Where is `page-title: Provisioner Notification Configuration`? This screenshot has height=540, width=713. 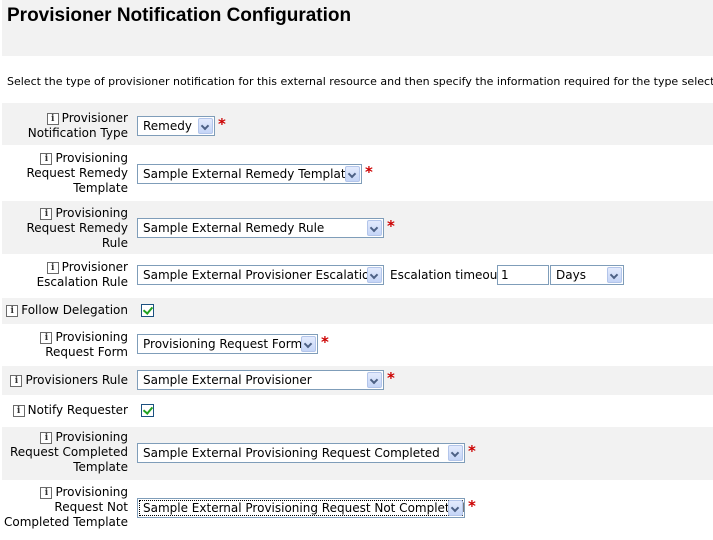
page-title: Provisioner Notification Configuration is located at coordinates (179, 15).